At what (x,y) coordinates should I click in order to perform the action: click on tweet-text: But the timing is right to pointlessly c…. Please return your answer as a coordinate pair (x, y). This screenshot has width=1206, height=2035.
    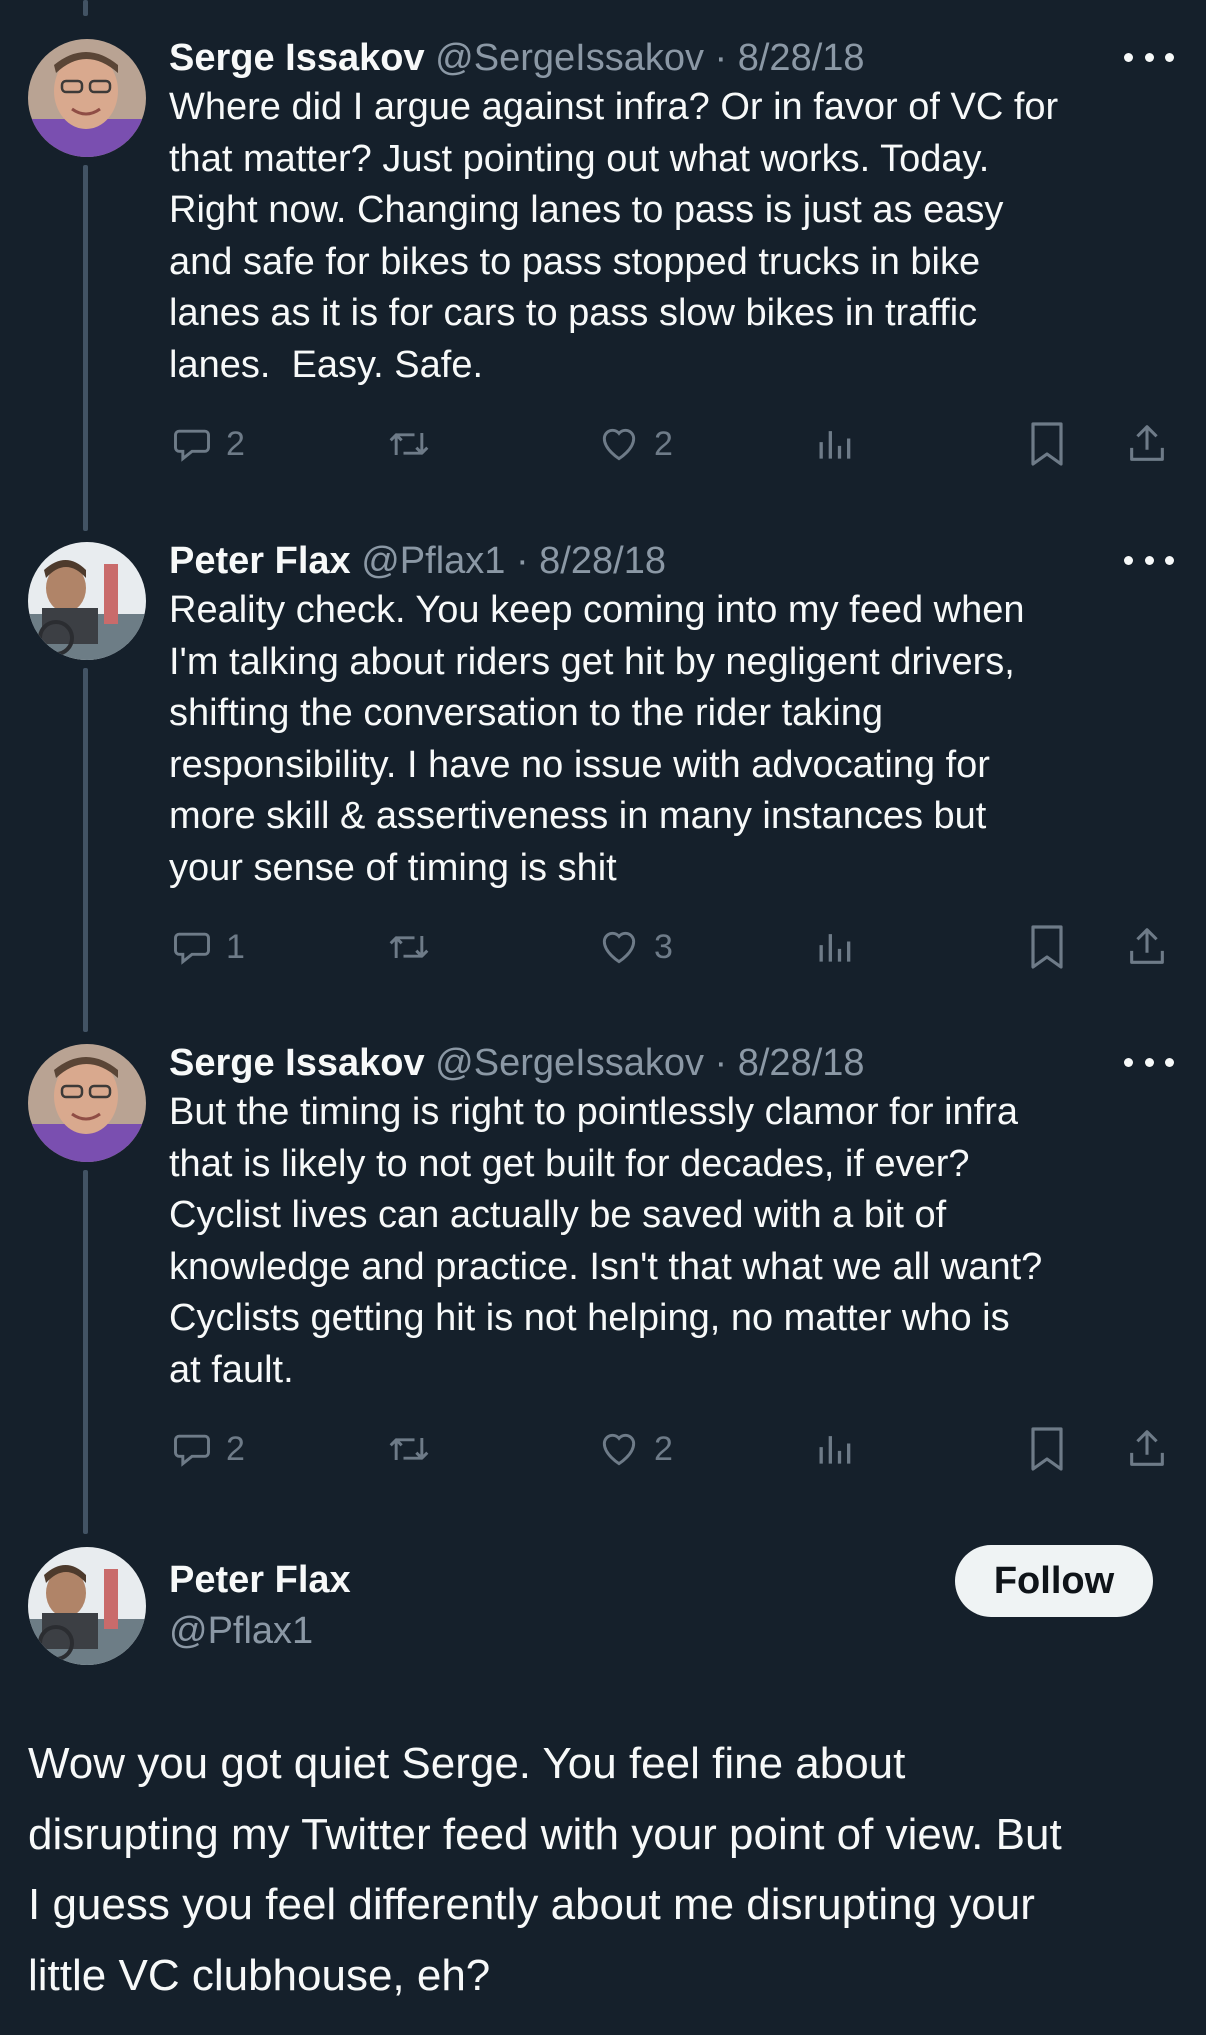
    Looking at the image, I should click on (606, 1241).